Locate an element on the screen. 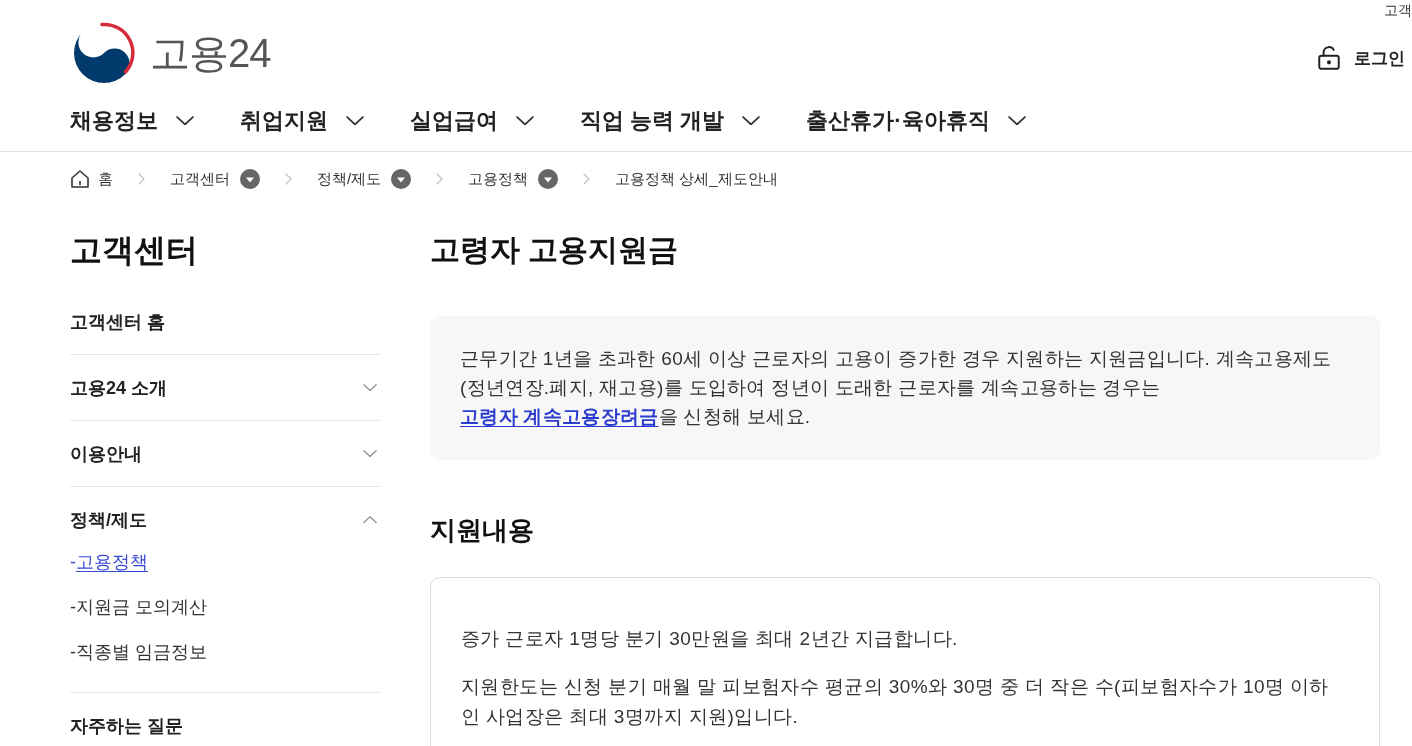 The image size is (1412, 746). home-icon is located at coordinates (80, 179).